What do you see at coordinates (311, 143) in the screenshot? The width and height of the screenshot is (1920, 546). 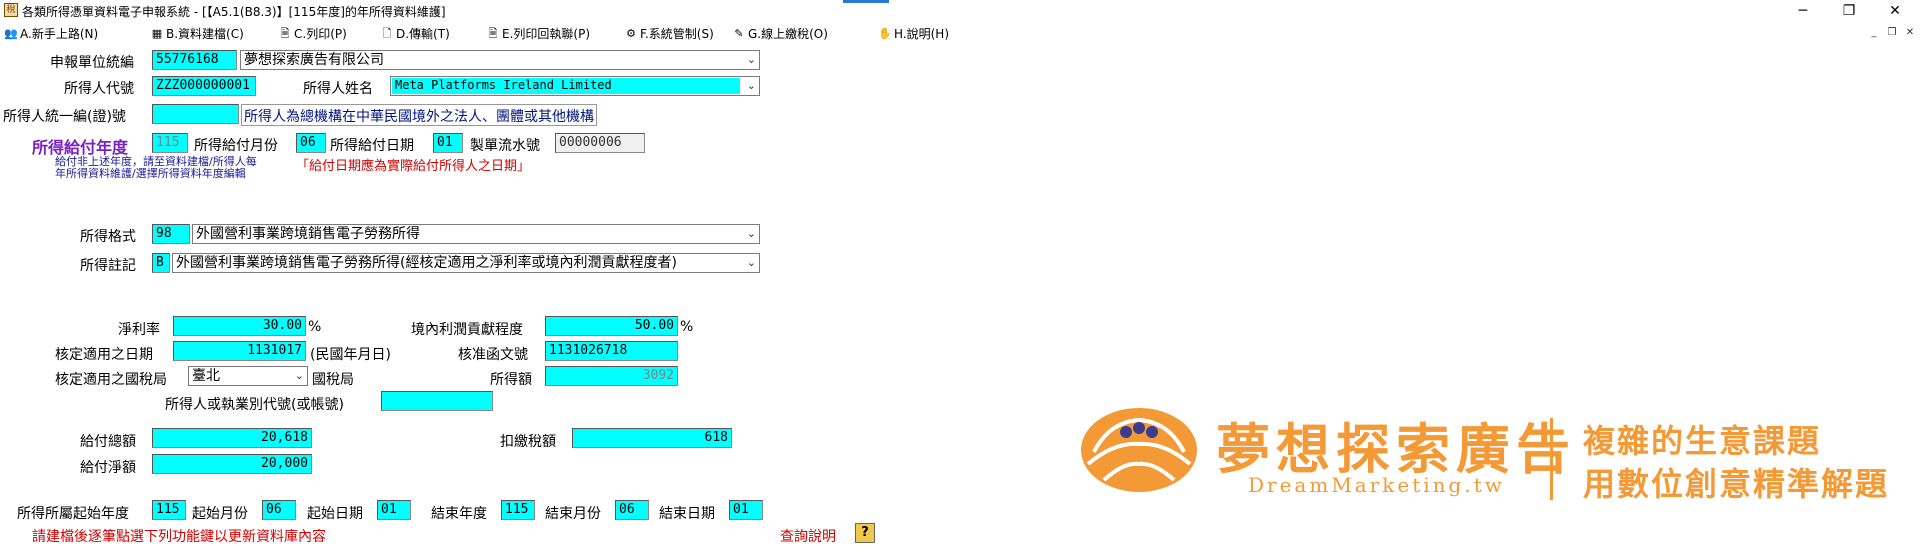 I see `pay-month-field: 06` at bounding box center [311, 143].